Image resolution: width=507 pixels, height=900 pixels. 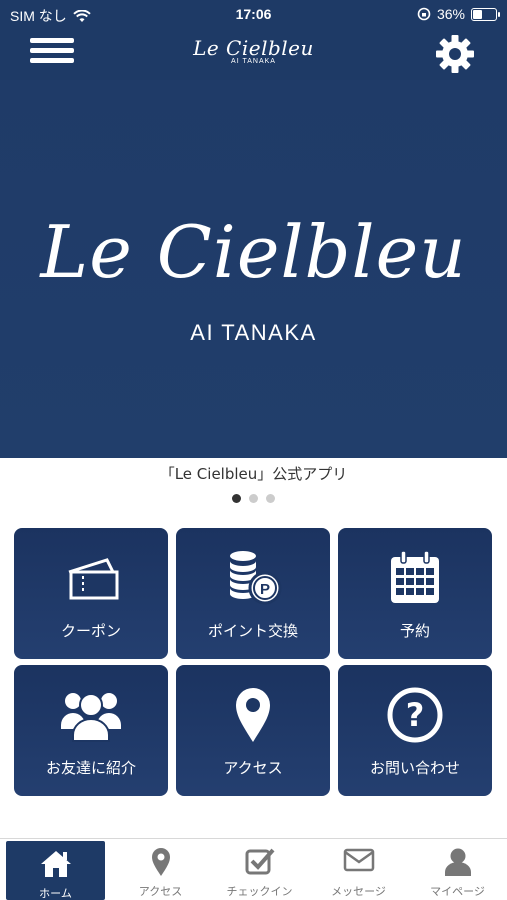 What do you see at coordinates (160, 891) in the screenshot?
I see `tab-access-label: アクセス` at bounding box center [160, 891].